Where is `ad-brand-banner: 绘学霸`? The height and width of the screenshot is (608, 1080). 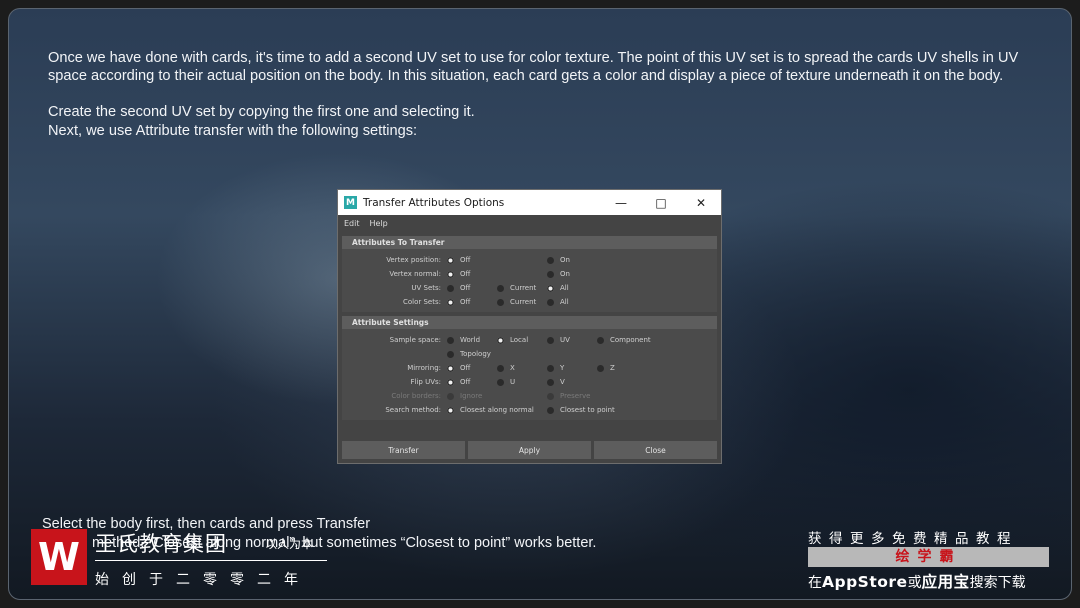
ad-brand-banner: 绘学霸 is located at coordinates (928, 557).